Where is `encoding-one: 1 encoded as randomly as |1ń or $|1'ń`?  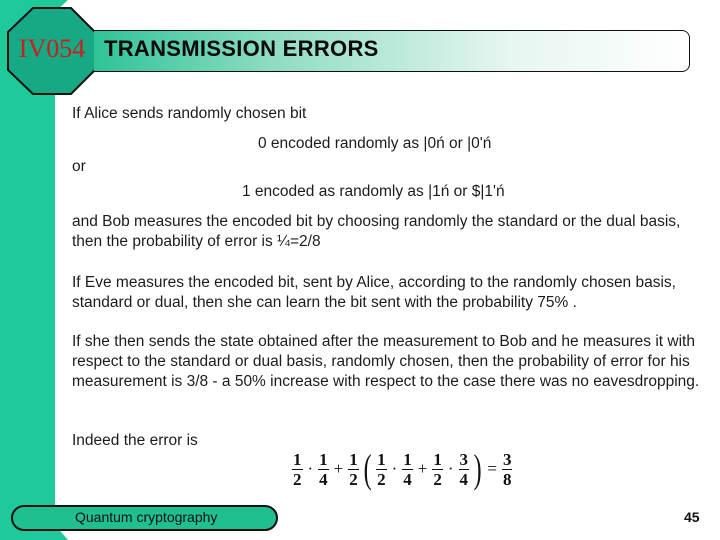
encoding-one: 1 encoded as randomly as |1ń or $|1'ń is located at coordinates (373, 191).